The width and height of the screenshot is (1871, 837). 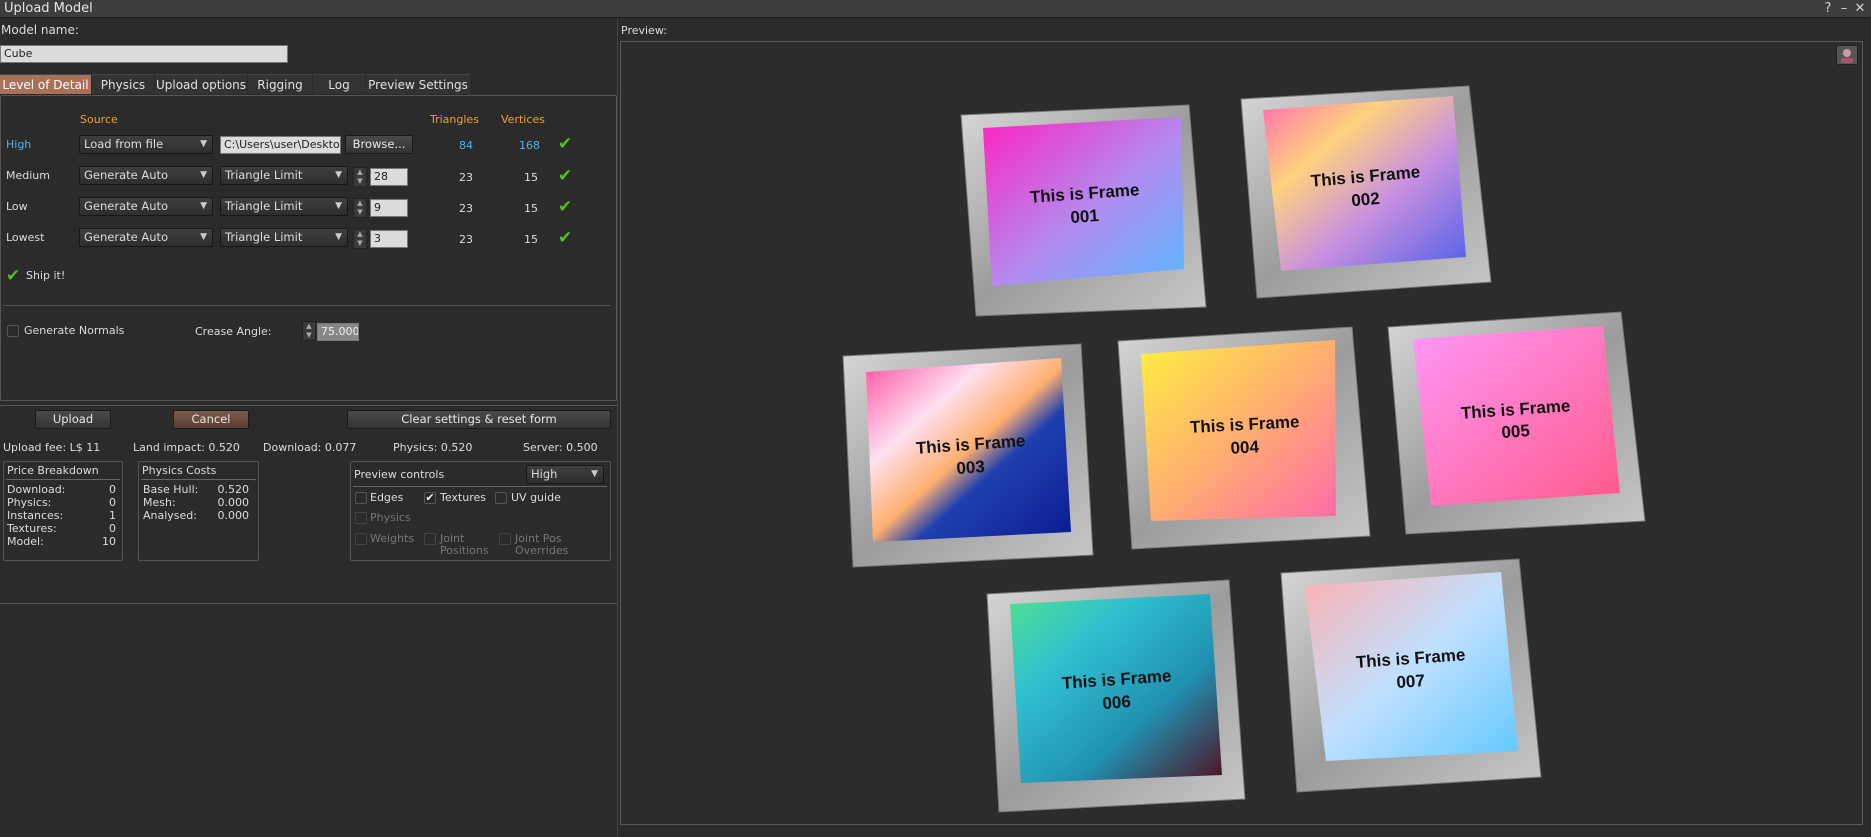 I want to click on frame-007: This is Frame 007, so click(x=1411, y=675).